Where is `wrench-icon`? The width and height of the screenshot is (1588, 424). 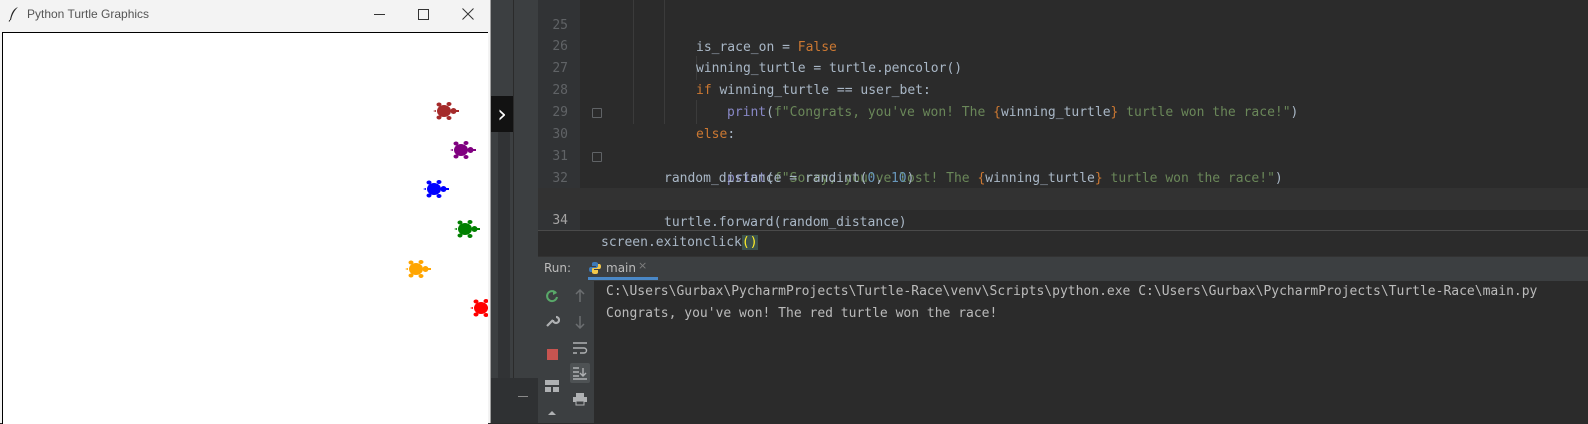 wrench-icon is located at coordinates (552, 321).